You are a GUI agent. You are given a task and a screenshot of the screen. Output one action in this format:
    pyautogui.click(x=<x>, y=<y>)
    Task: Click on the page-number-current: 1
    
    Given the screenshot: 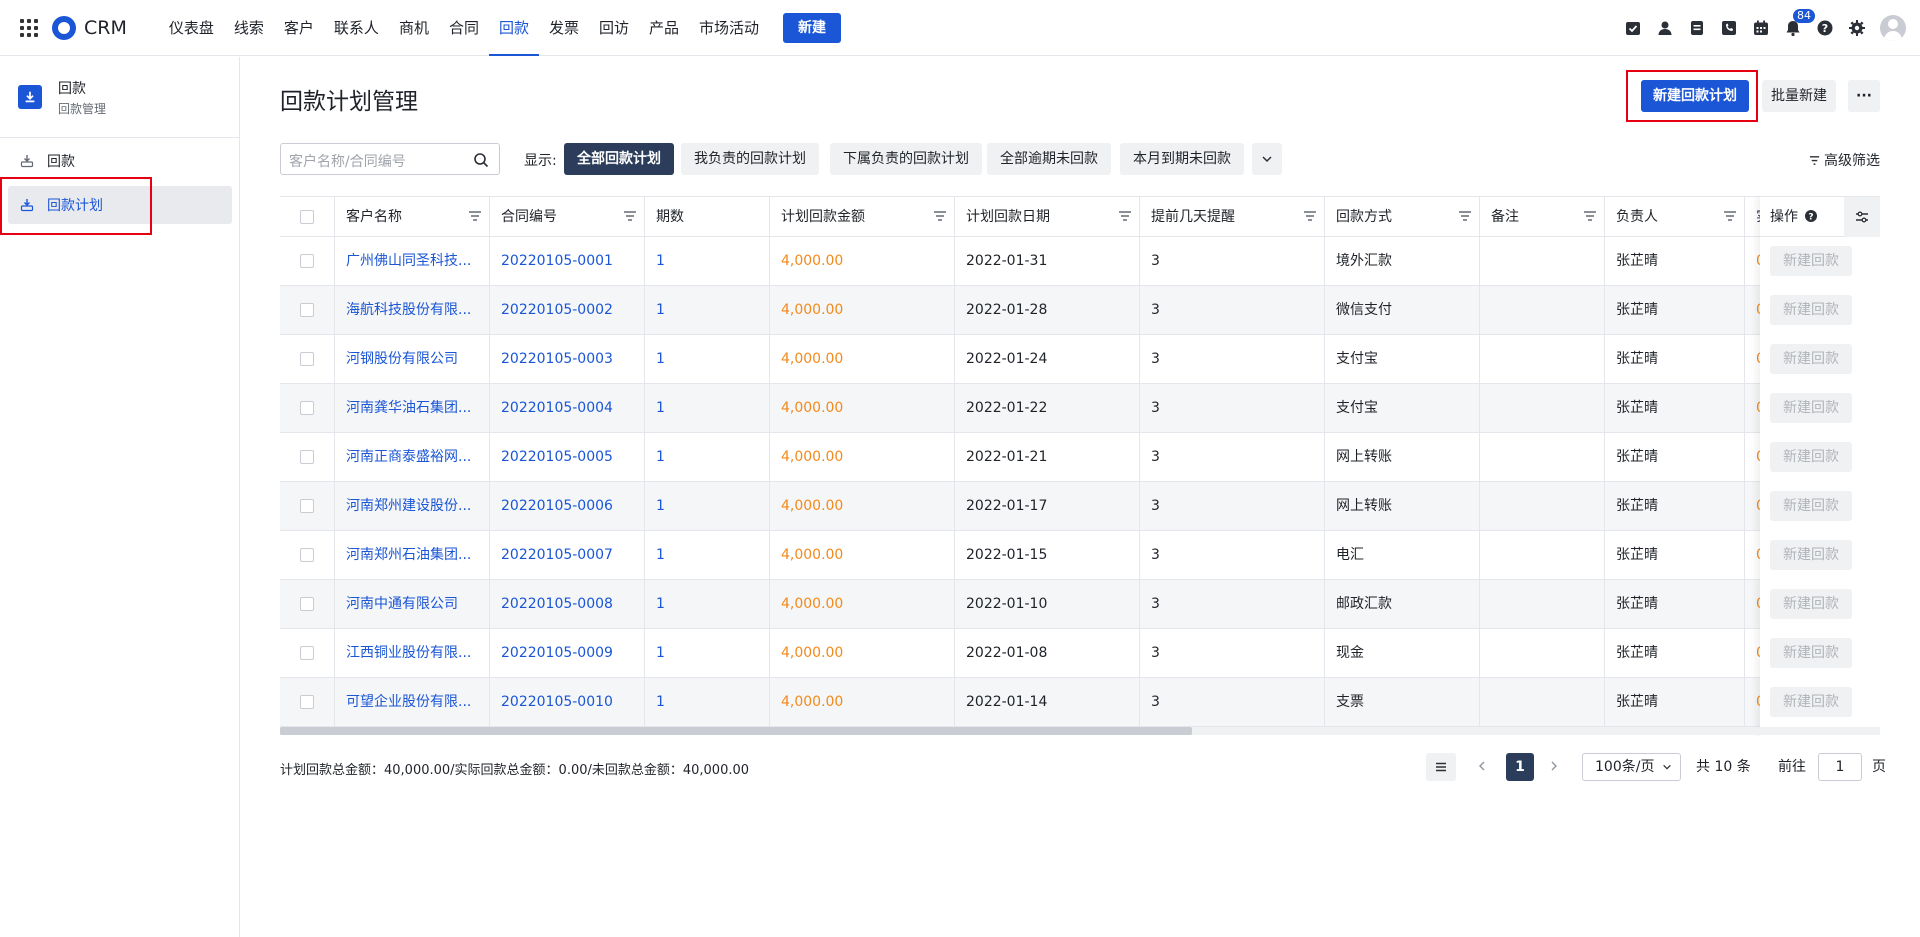 What is the action you would take?
    pyautogui.click(x=1520, y=767)
    